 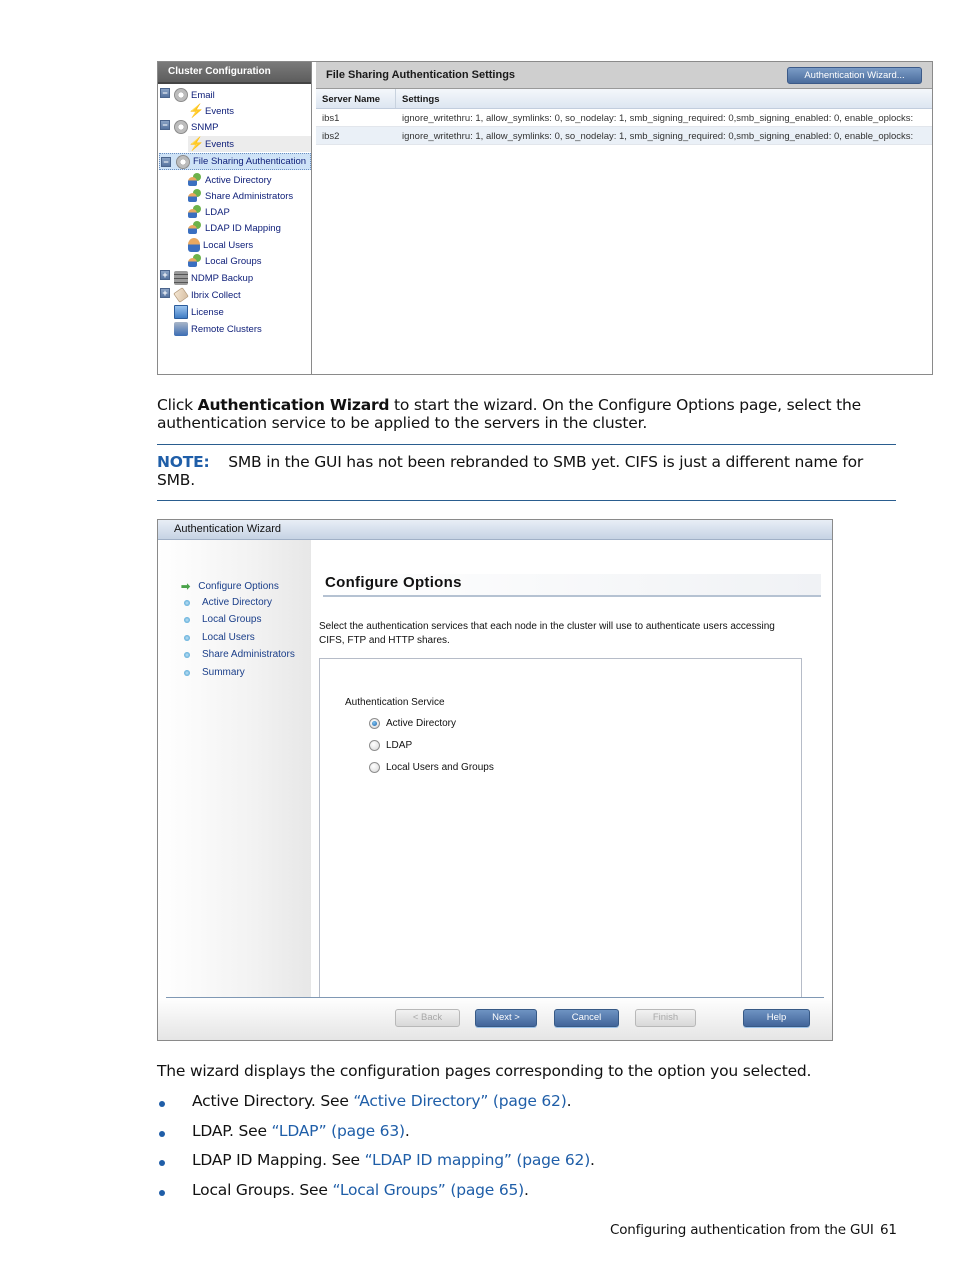 What do you see at coordinates (225, 261) in the screenshot?
I see `tree-item-local-groups: Local Groups` at bounding box center [225, 261].